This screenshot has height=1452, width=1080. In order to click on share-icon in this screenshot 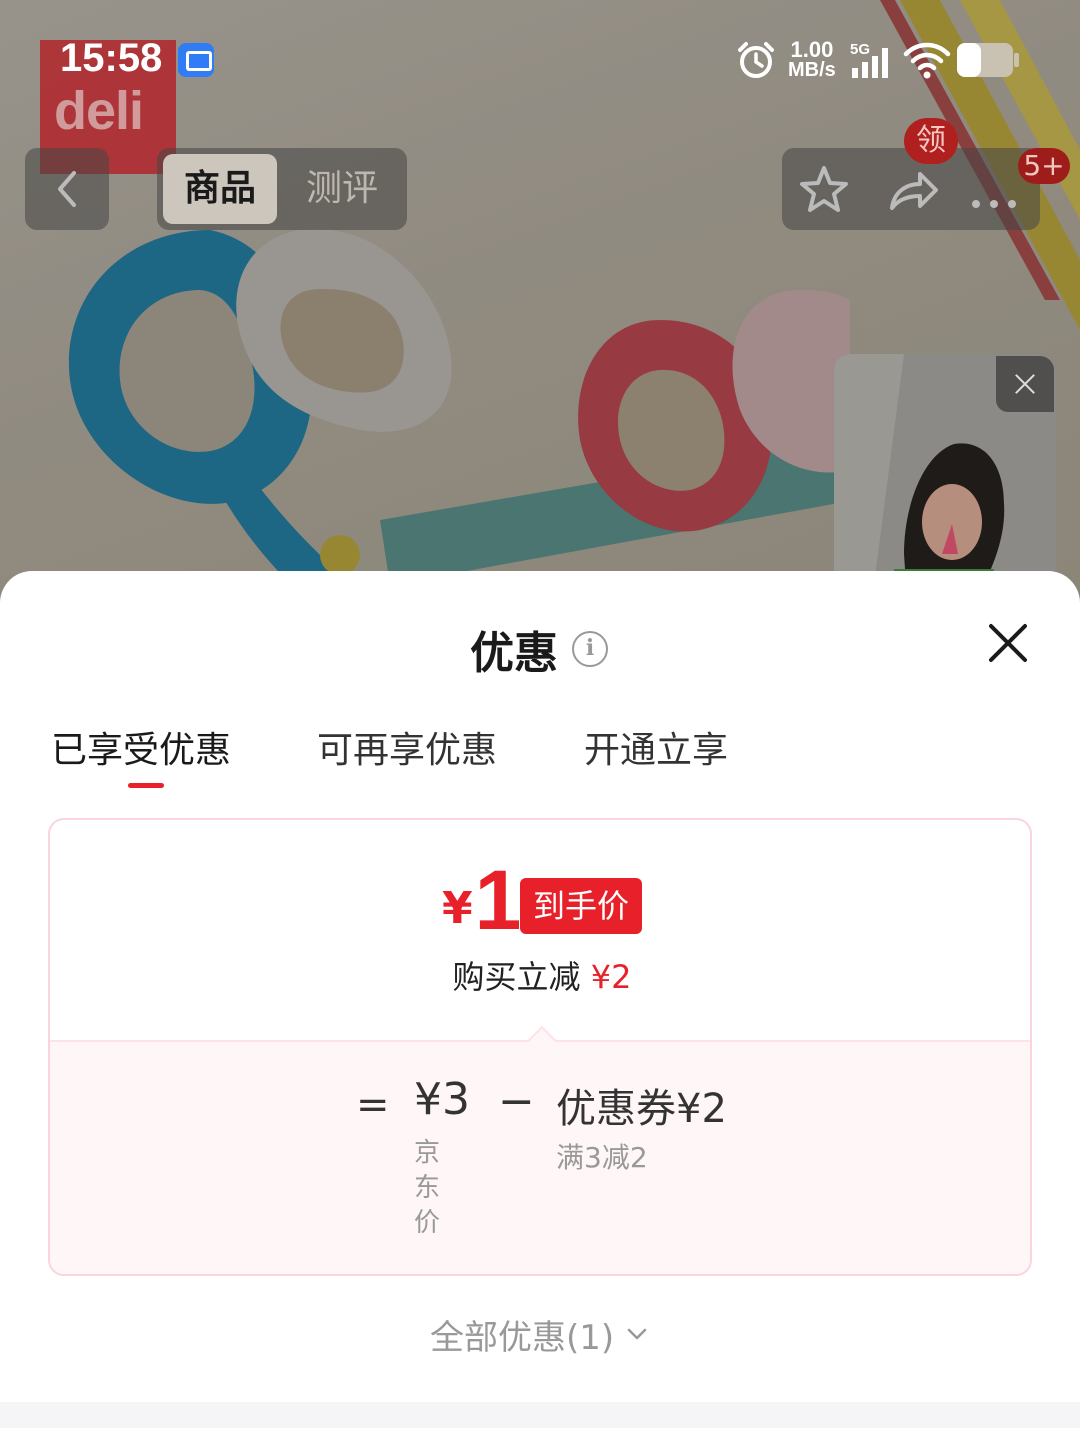, I will do `click(914, 190)`.